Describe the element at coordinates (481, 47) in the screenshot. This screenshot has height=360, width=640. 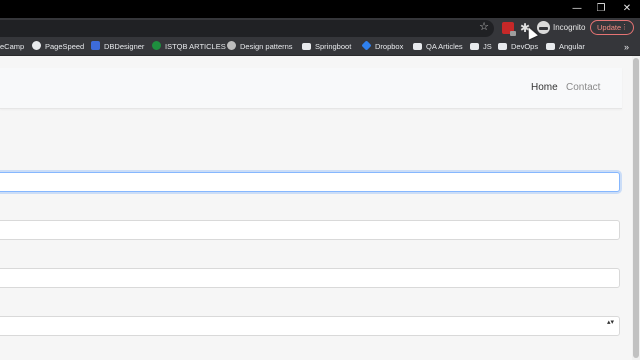
I see `bookmark-js: JS` at that location.